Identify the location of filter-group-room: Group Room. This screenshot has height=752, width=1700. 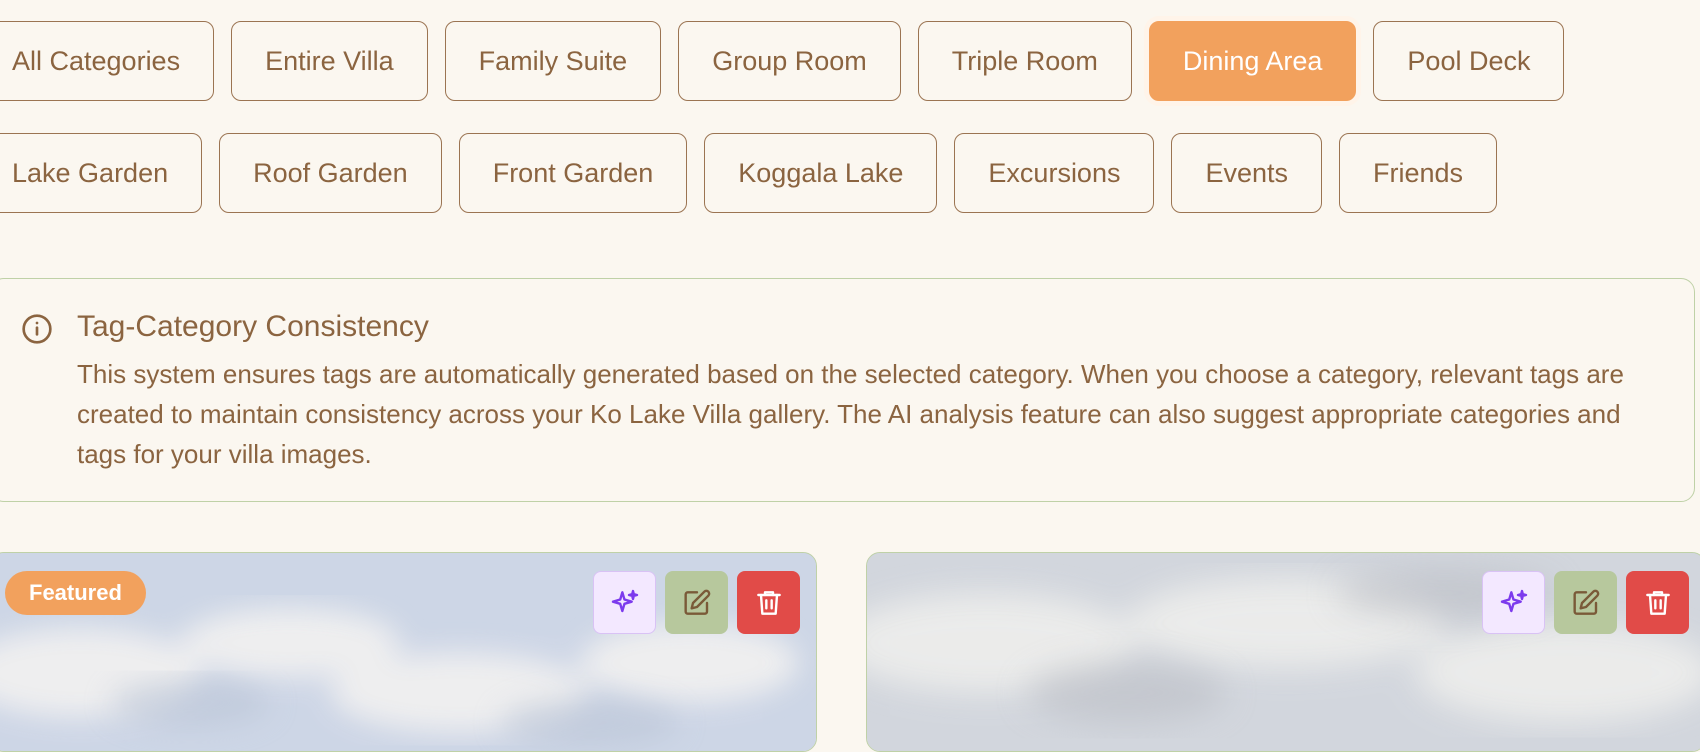
(789, 61).